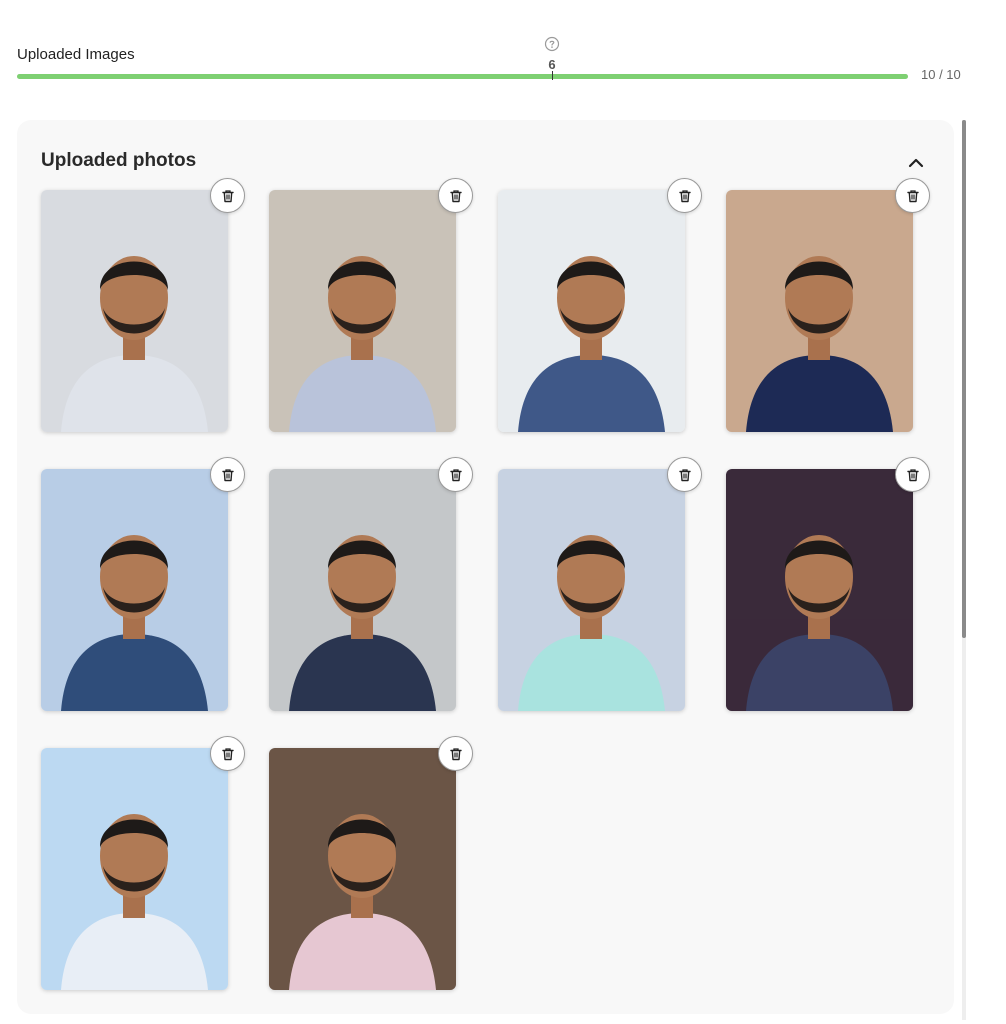 Image resolution: width=1006 pixels, height=1024 pixels. I want to click on progress-marker-tick, so click(552, 75).